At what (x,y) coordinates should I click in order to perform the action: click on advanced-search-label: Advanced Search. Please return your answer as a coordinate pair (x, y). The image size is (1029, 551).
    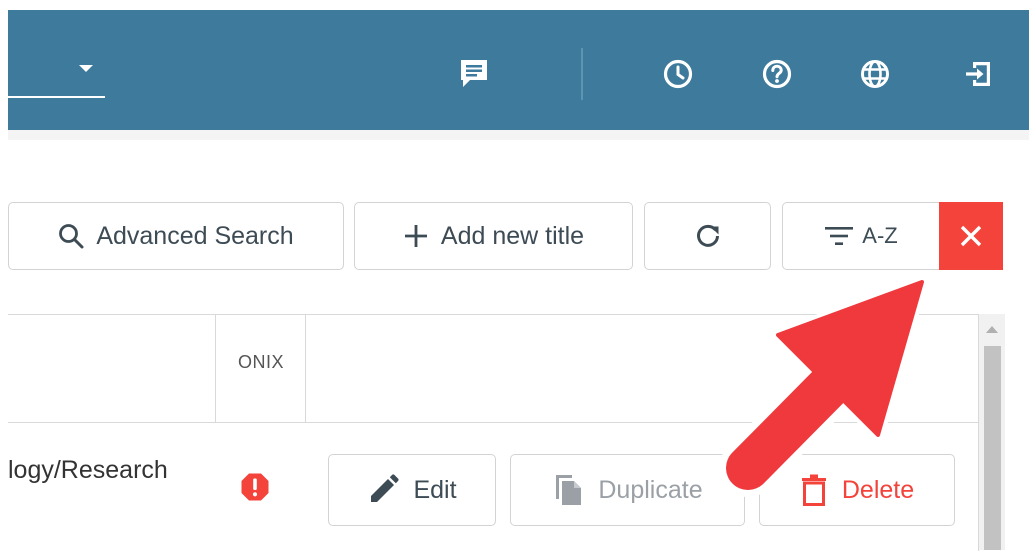
    Looking at the image, I should click on (195, 235).